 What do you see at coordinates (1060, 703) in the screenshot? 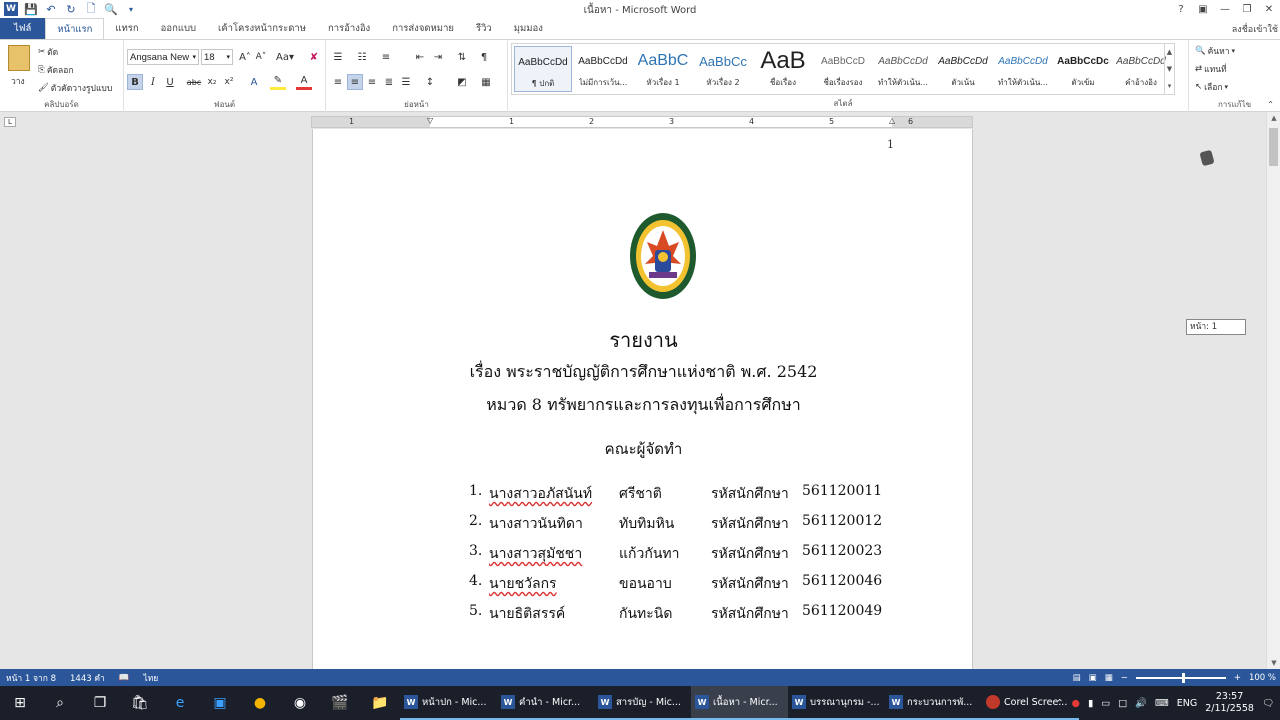
I see `tray-chevron-icon: ⌃` at bounding box center [1060, 703].